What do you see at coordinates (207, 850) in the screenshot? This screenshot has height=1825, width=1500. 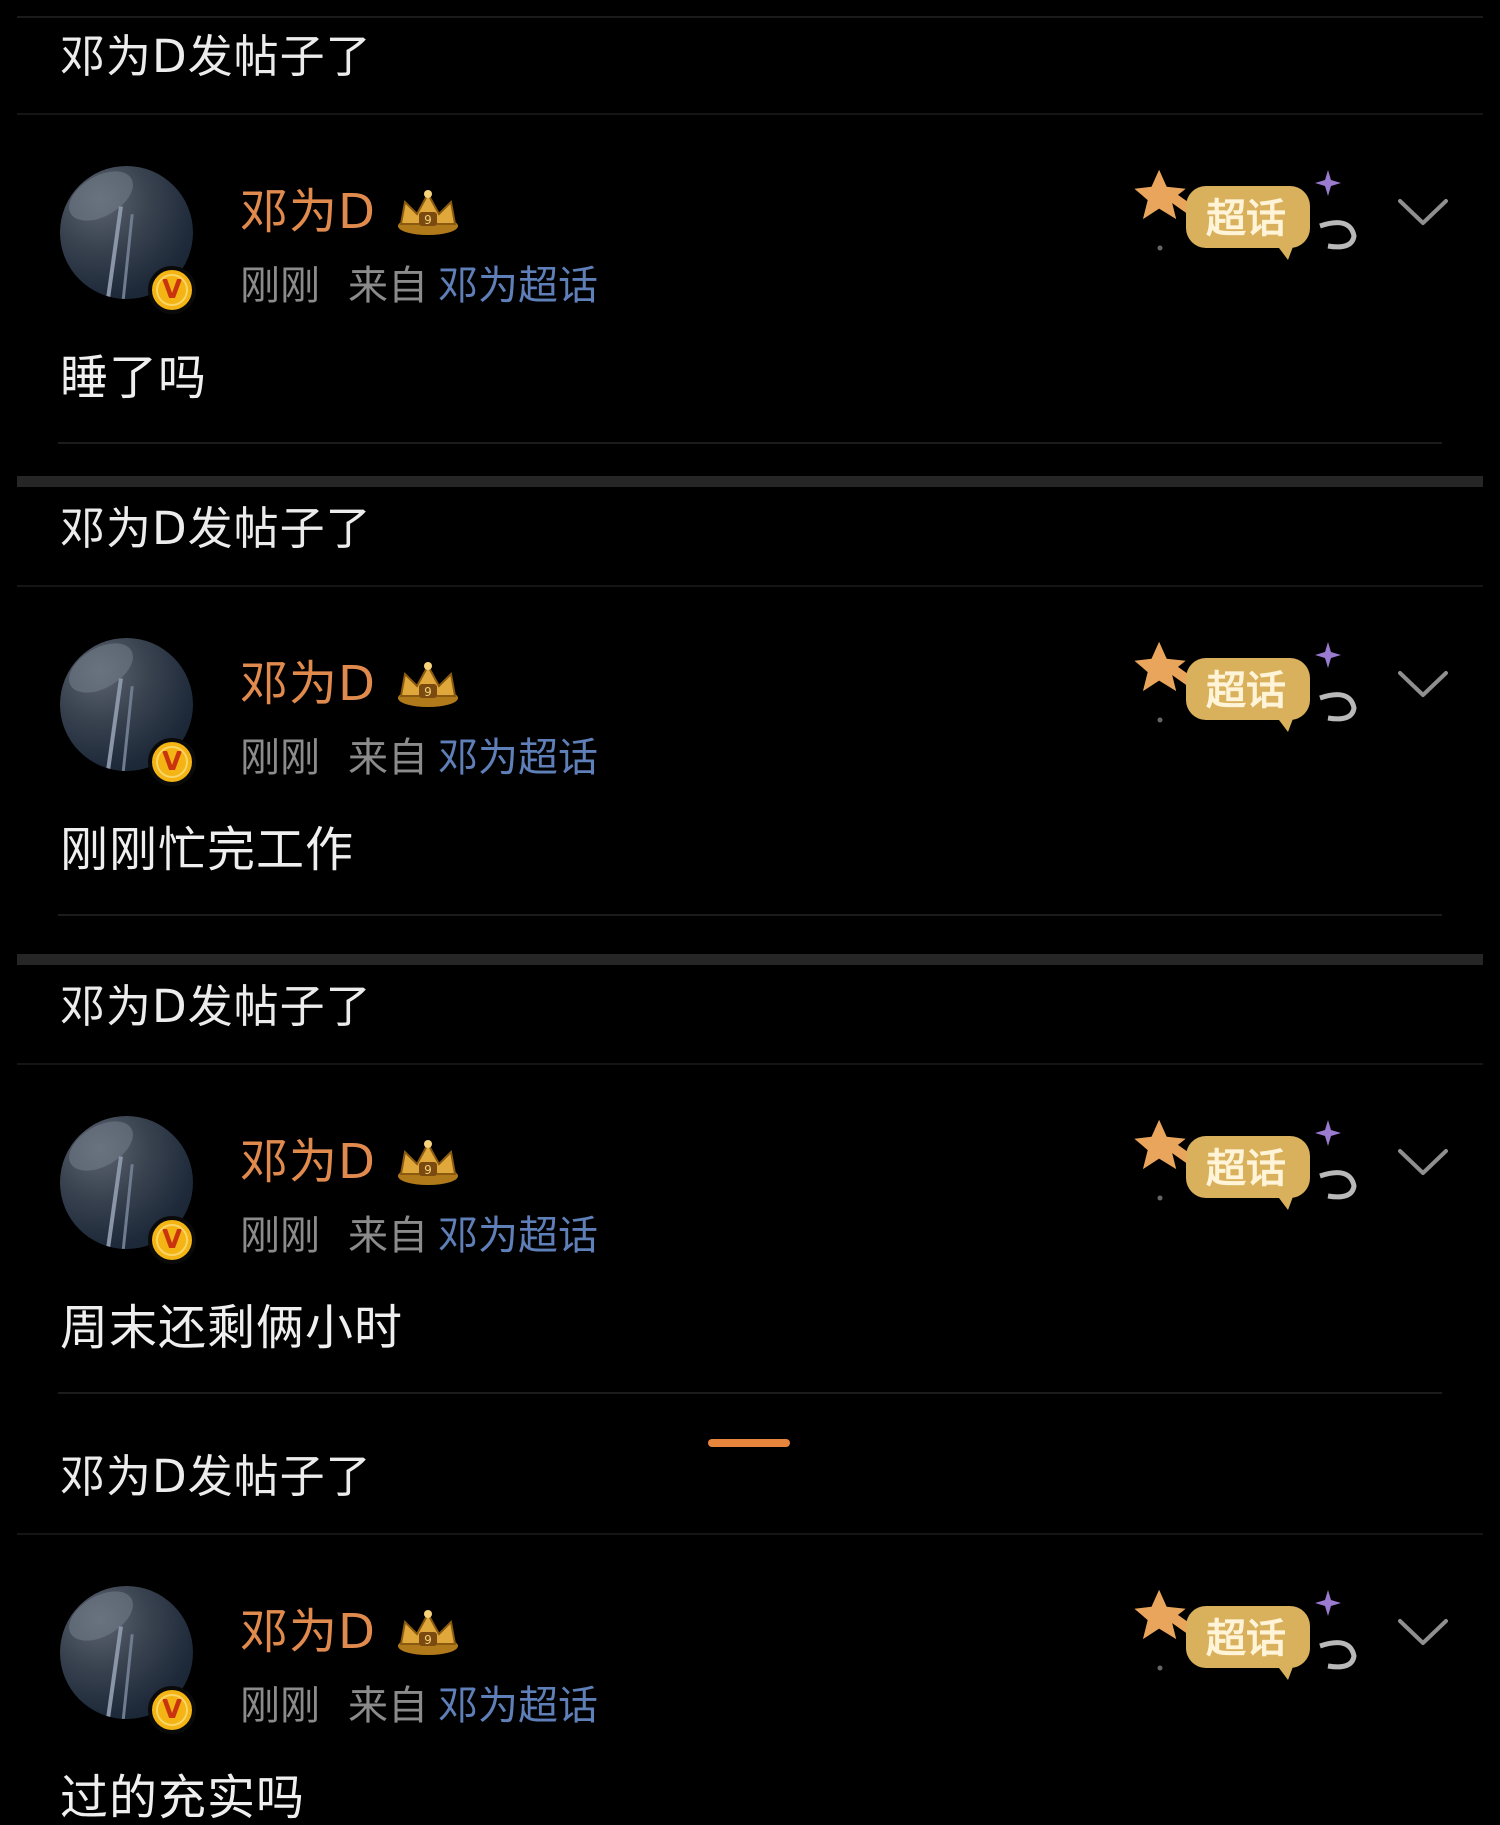 I see `post-text: 刚刚忙完工作` at bounding box center [207, 850].